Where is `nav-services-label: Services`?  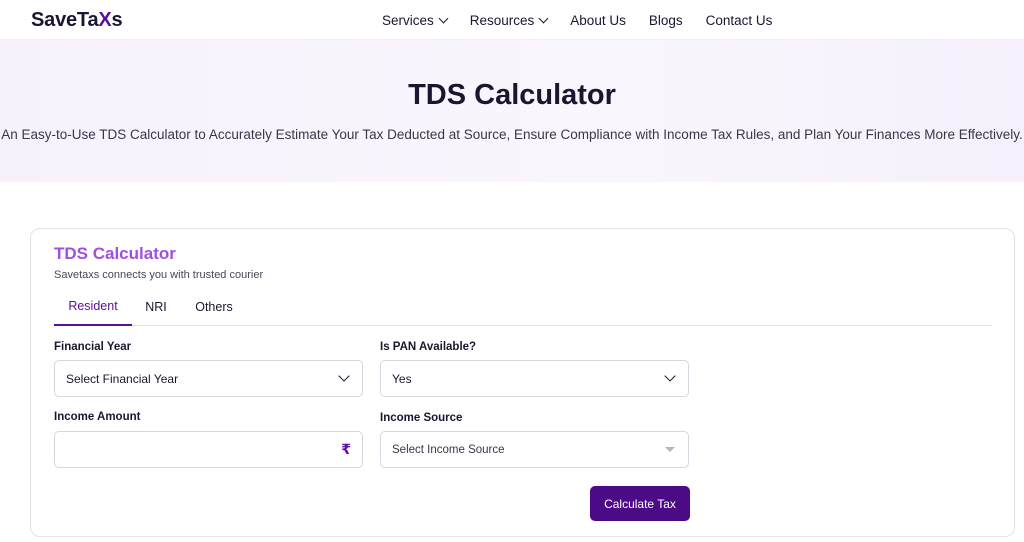 nav-services-label: Services is located at coordinates (408, 20).